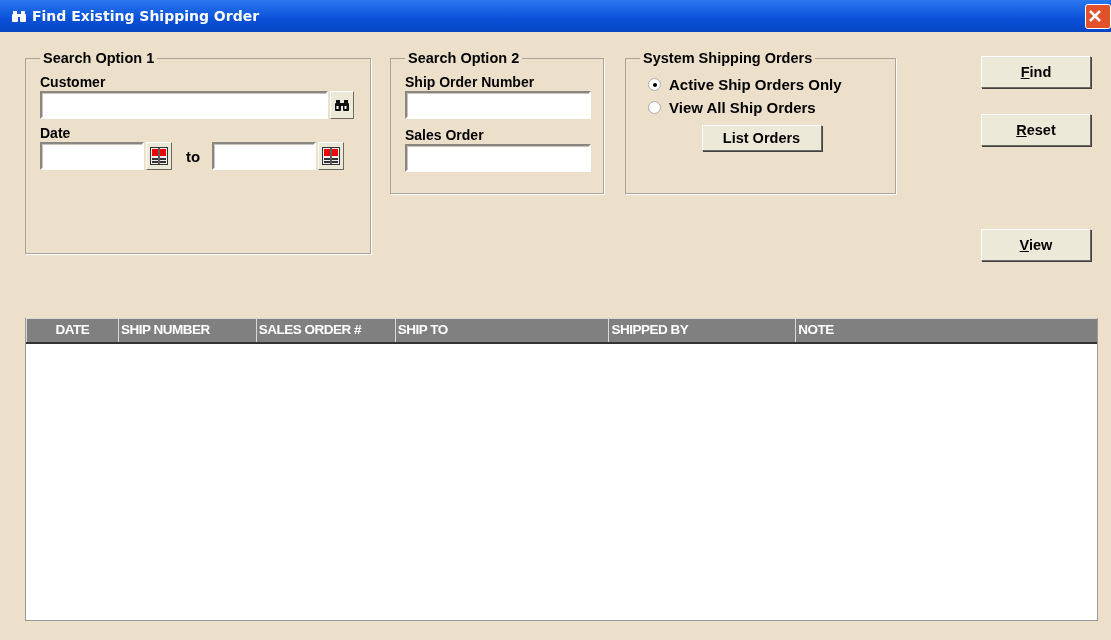 This screenshot has height=640, width=1111. Describe the element at coordinates (761, 138) in the screenshot. I see `list-orders-button: List Orders` at that location.